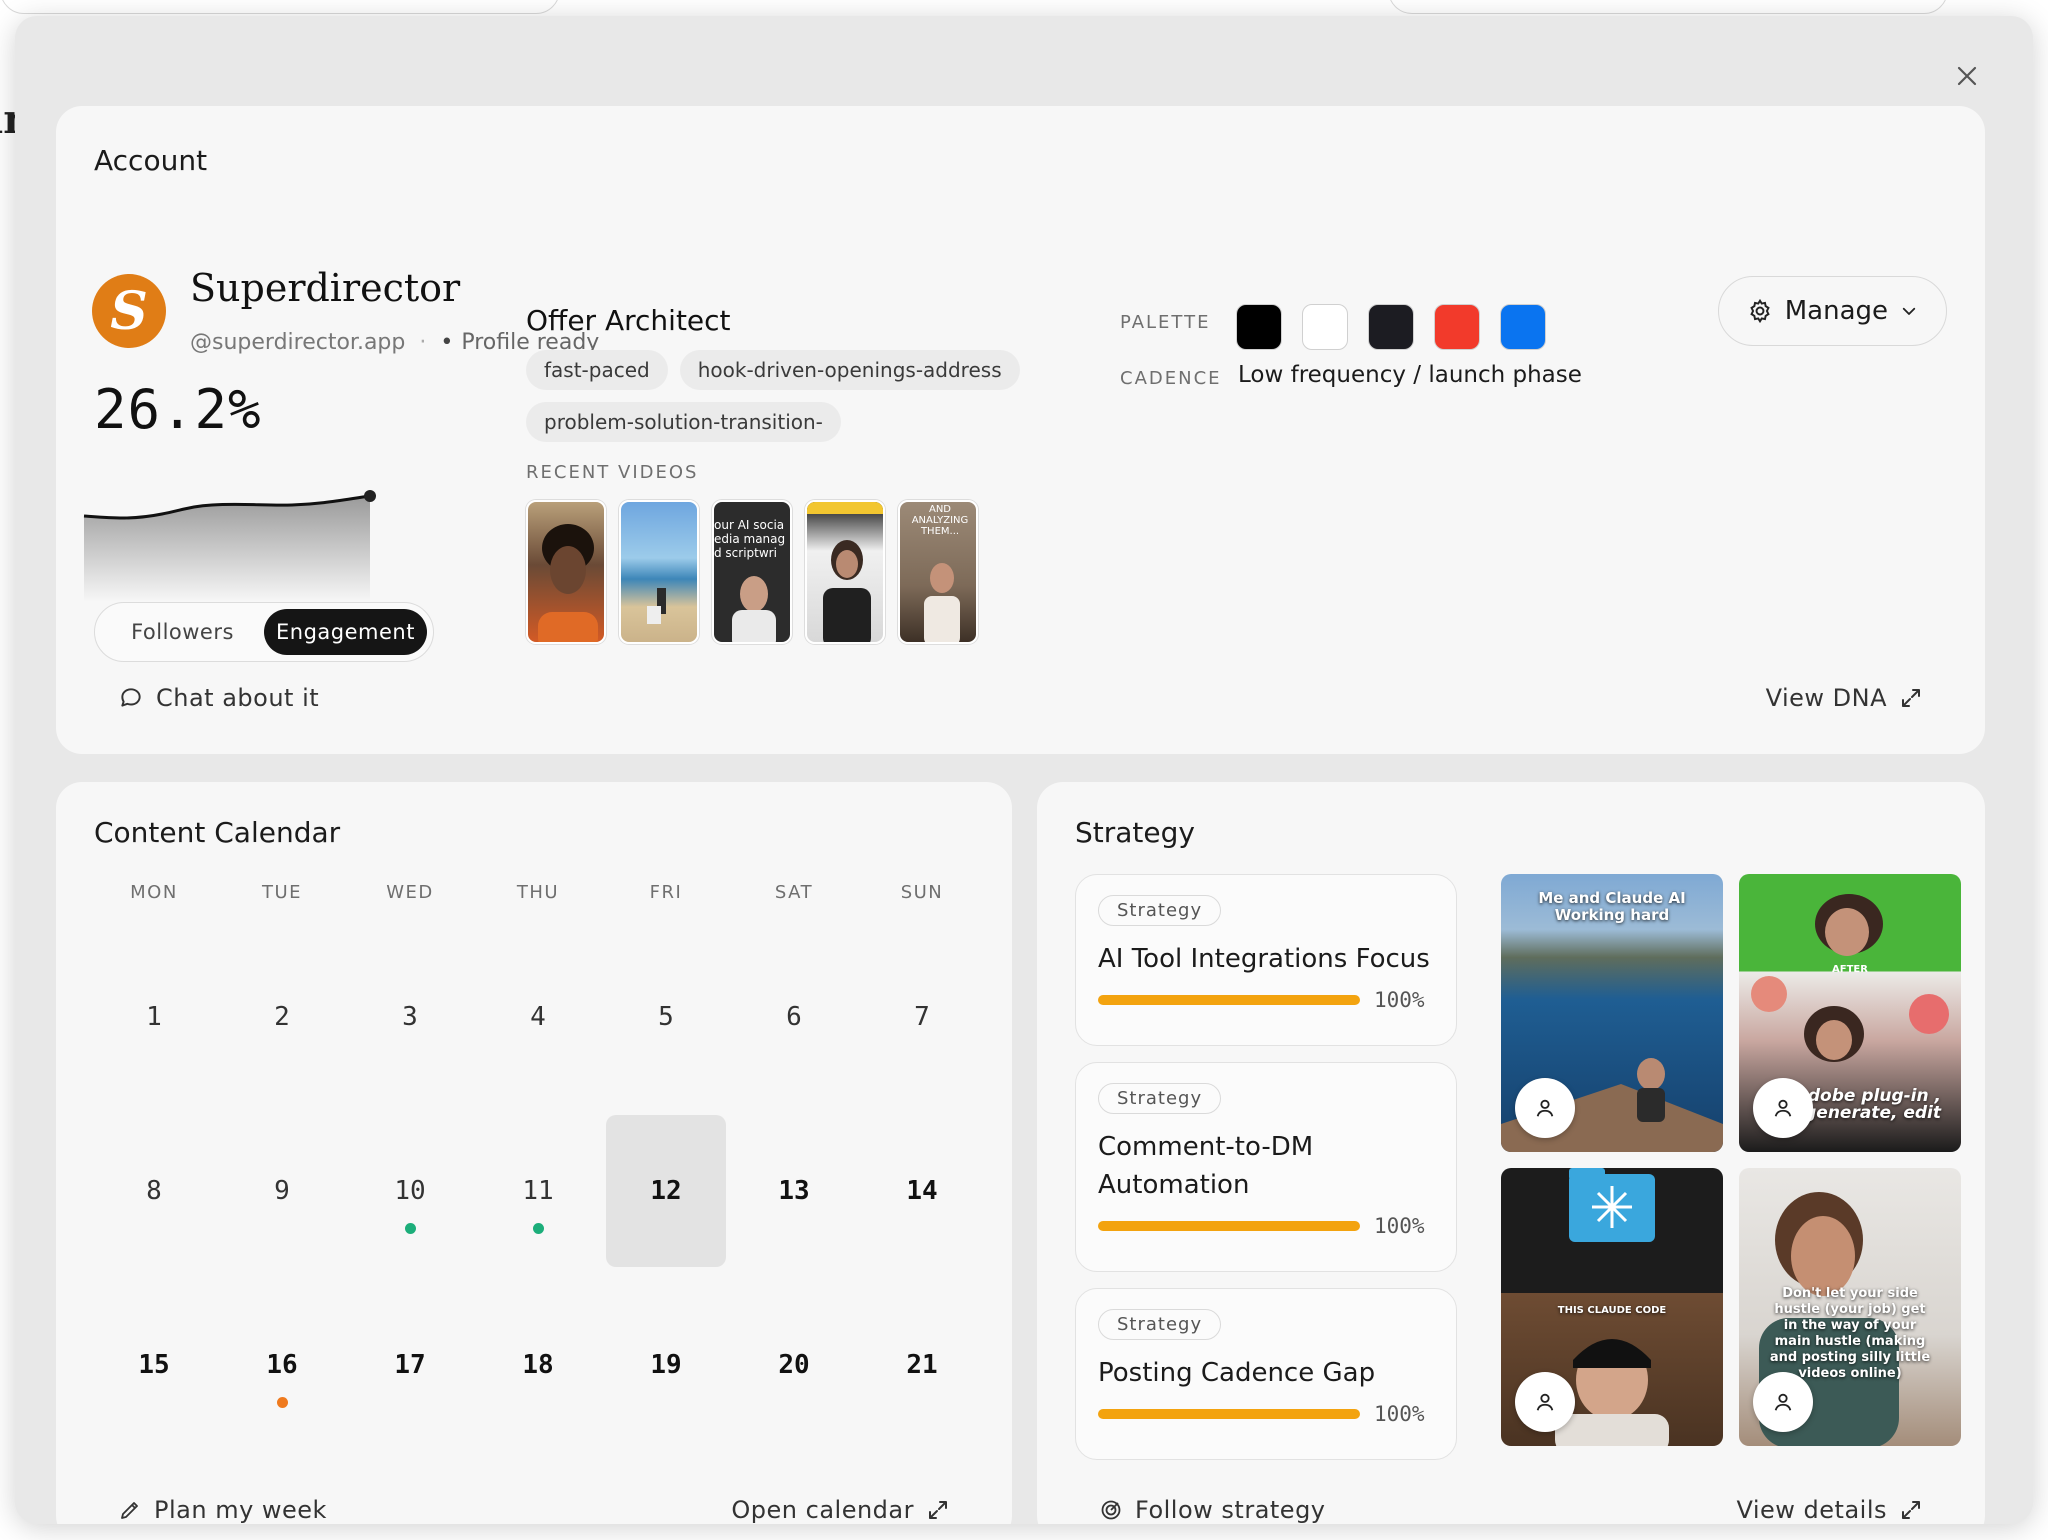 Image resolution: width=2048 pixels, height=1540 pixels. I want to click on cadence-label: CADENCE, so click(1171, 378).